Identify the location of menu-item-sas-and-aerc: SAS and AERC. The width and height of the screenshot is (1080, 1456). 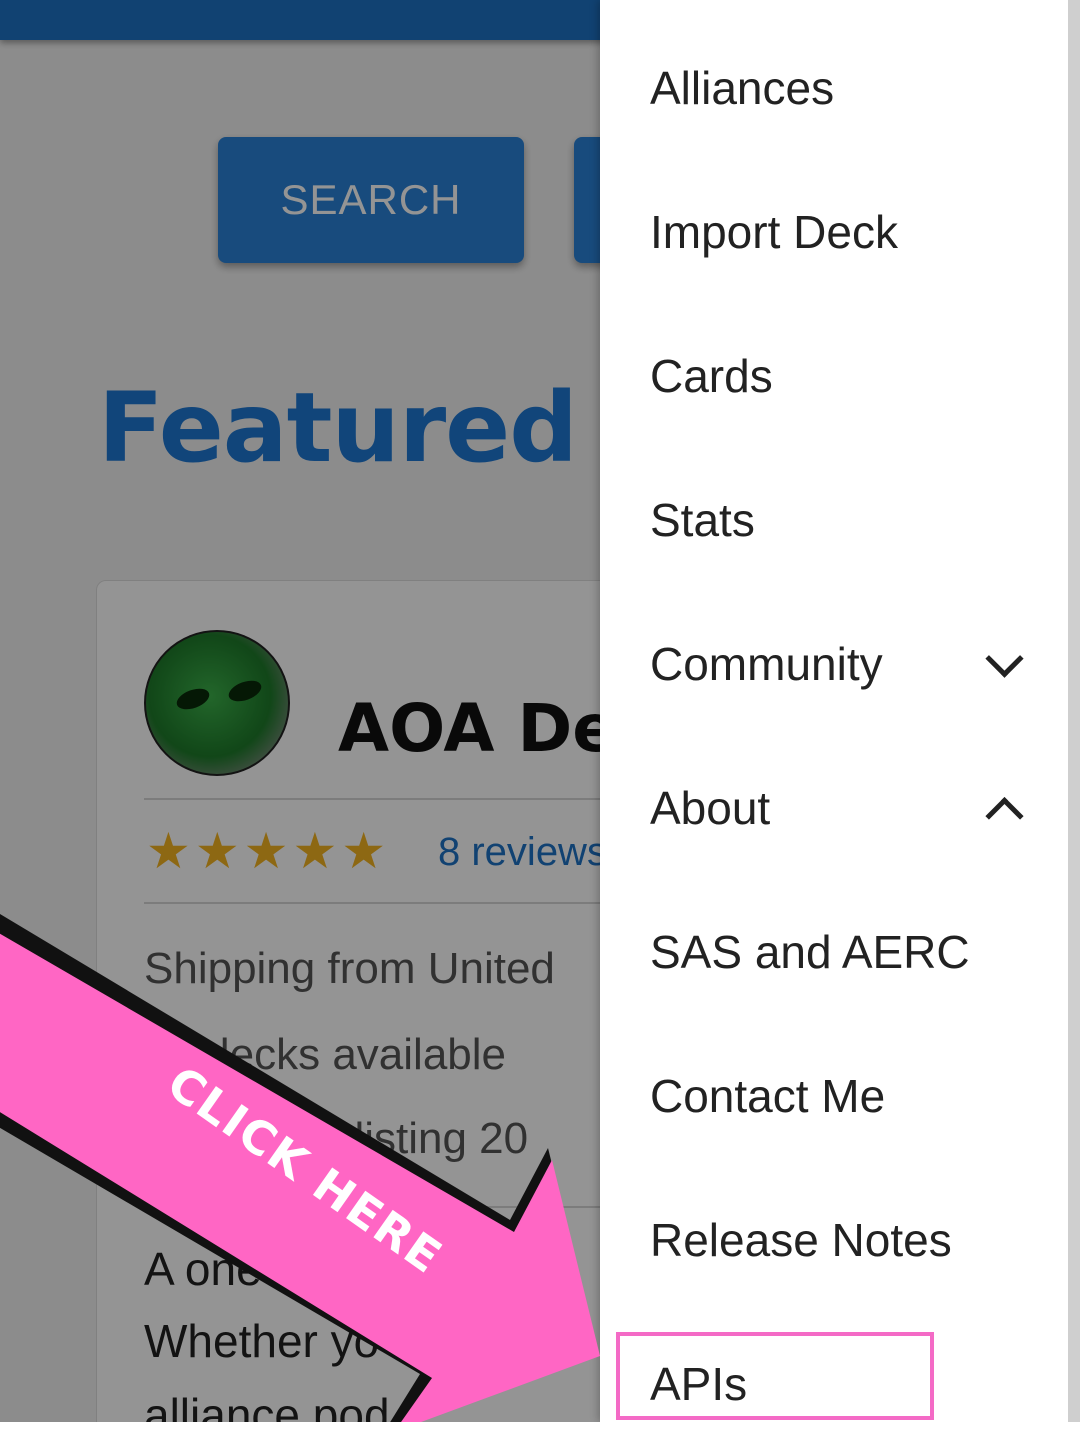
(834, 952).